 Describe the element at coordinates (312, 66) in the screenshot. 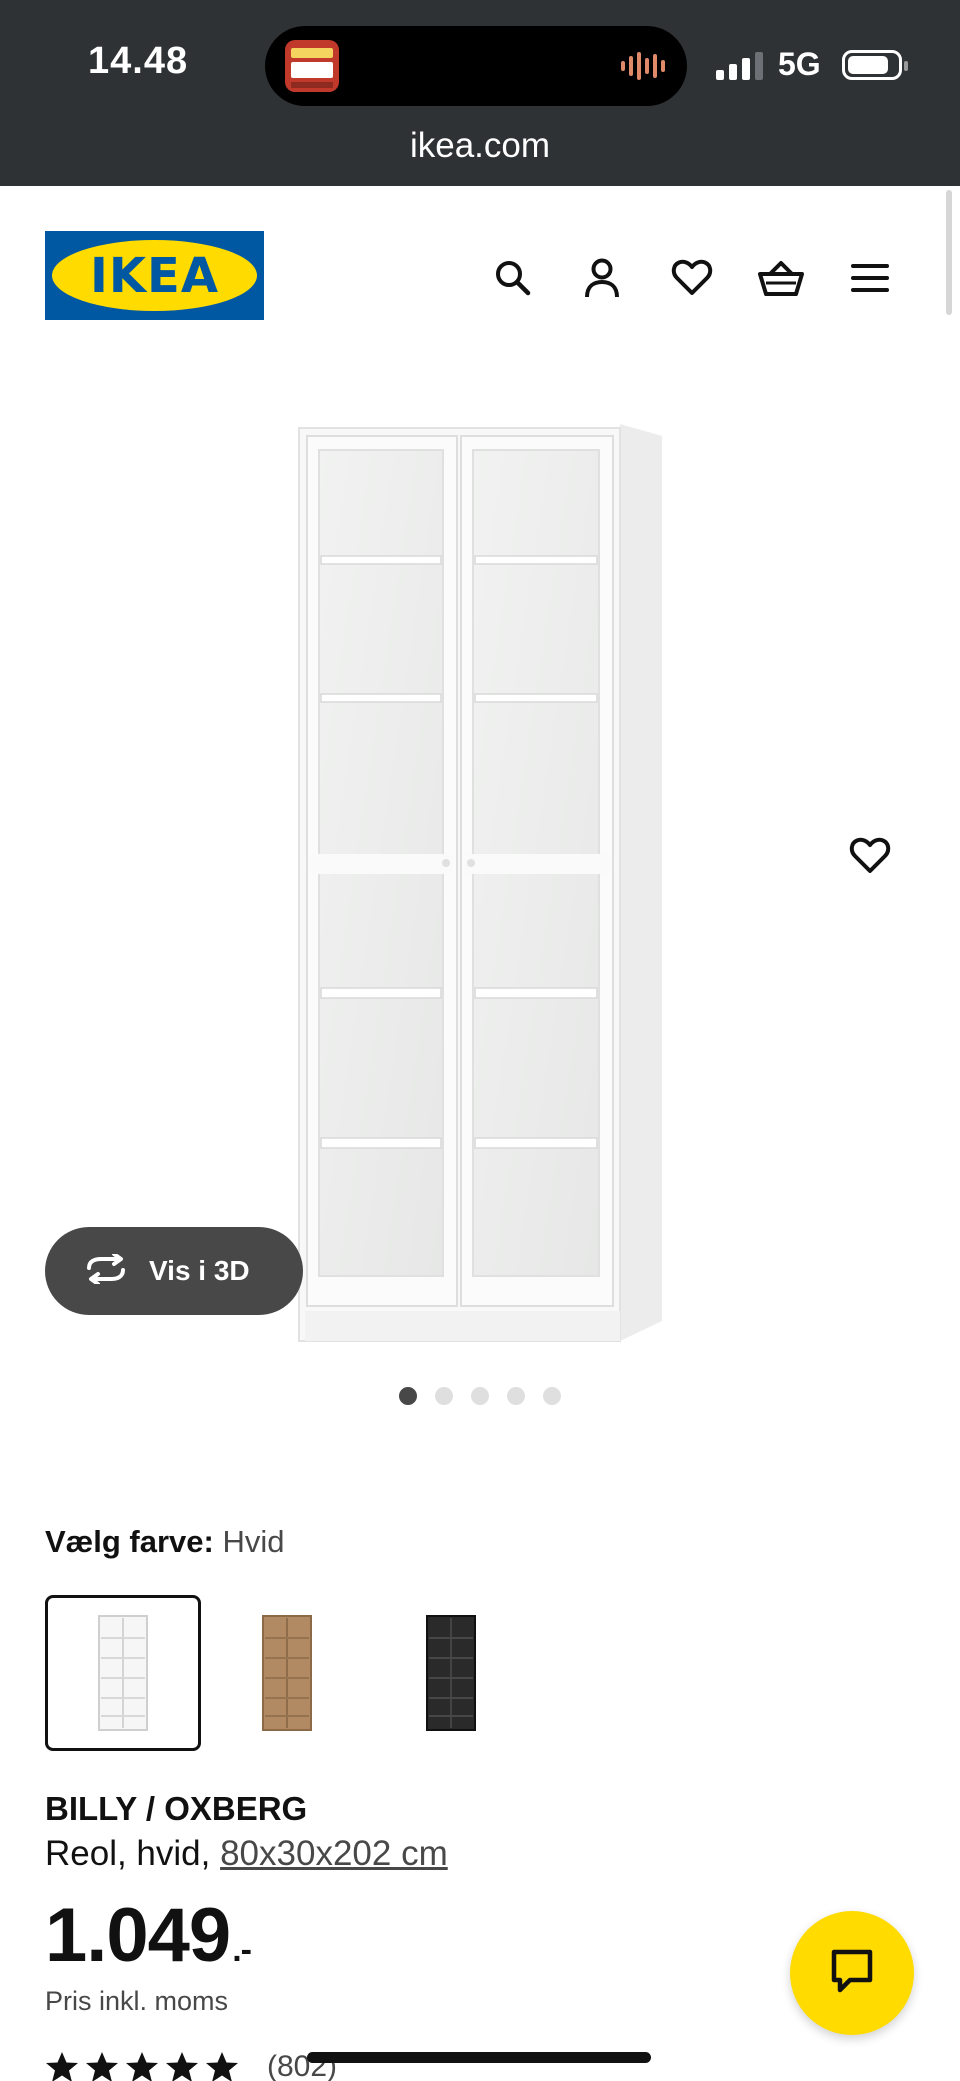

I see `now-playing-artwork` at that location.